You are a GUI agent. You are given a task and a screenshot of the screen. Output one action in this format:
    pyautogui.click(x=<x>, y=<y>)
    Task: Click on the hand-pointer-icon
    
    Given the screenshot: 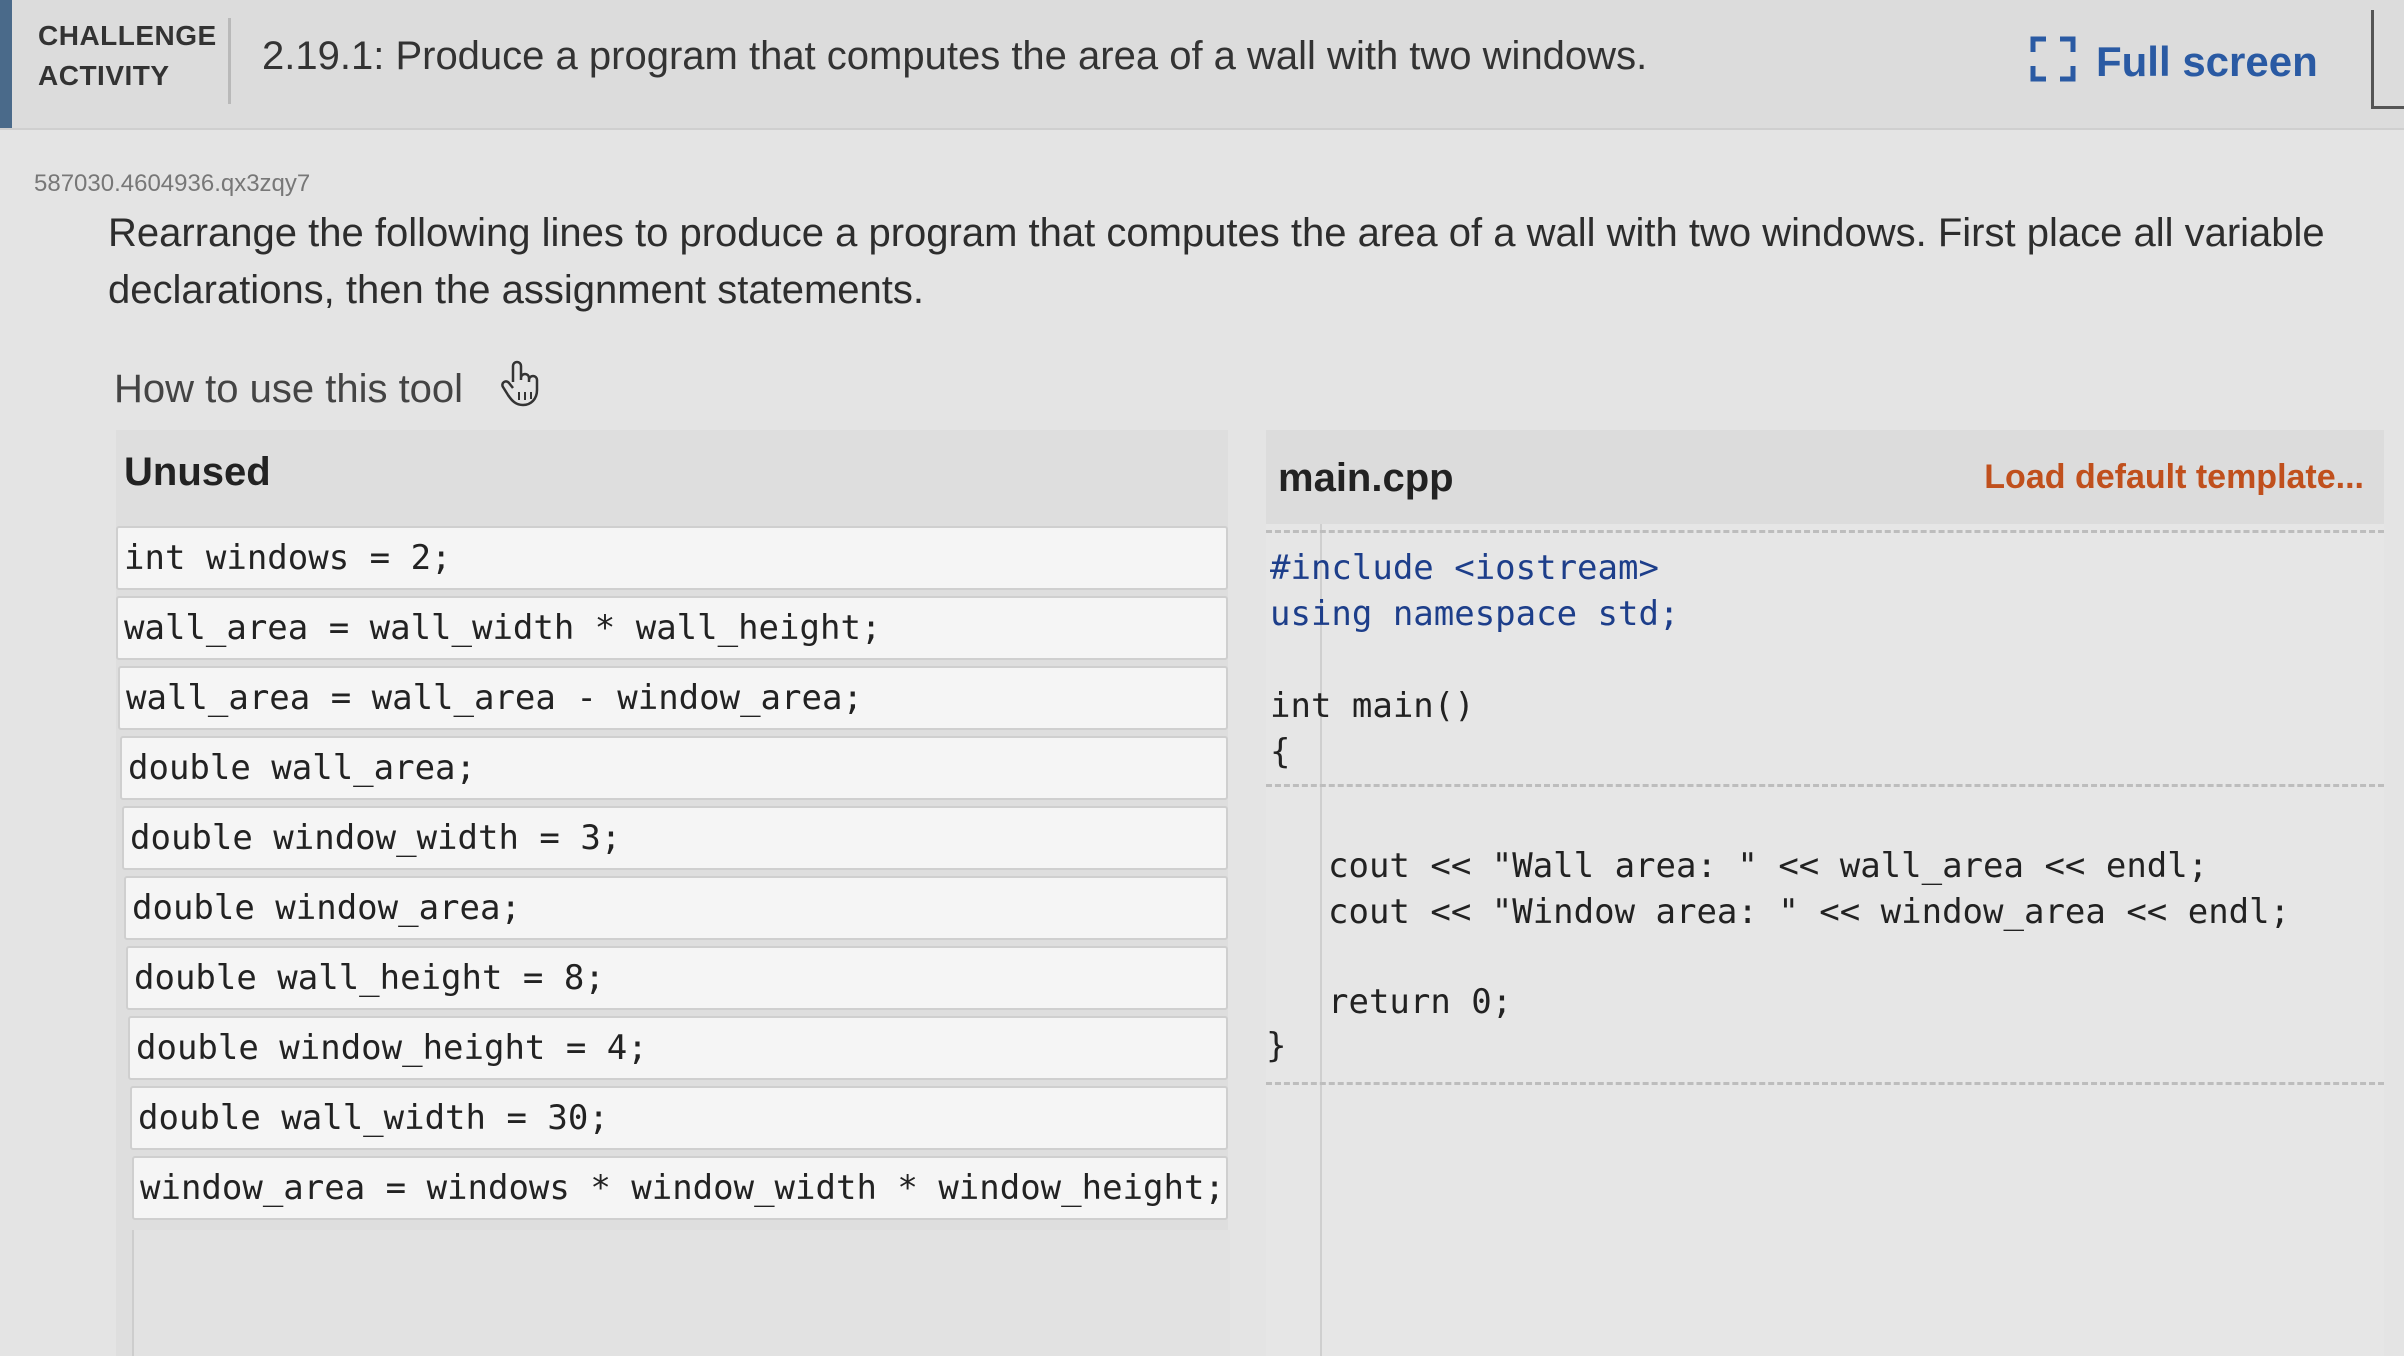 What is the action you would take?
    pyautogui.click(x=521, y=389)
    